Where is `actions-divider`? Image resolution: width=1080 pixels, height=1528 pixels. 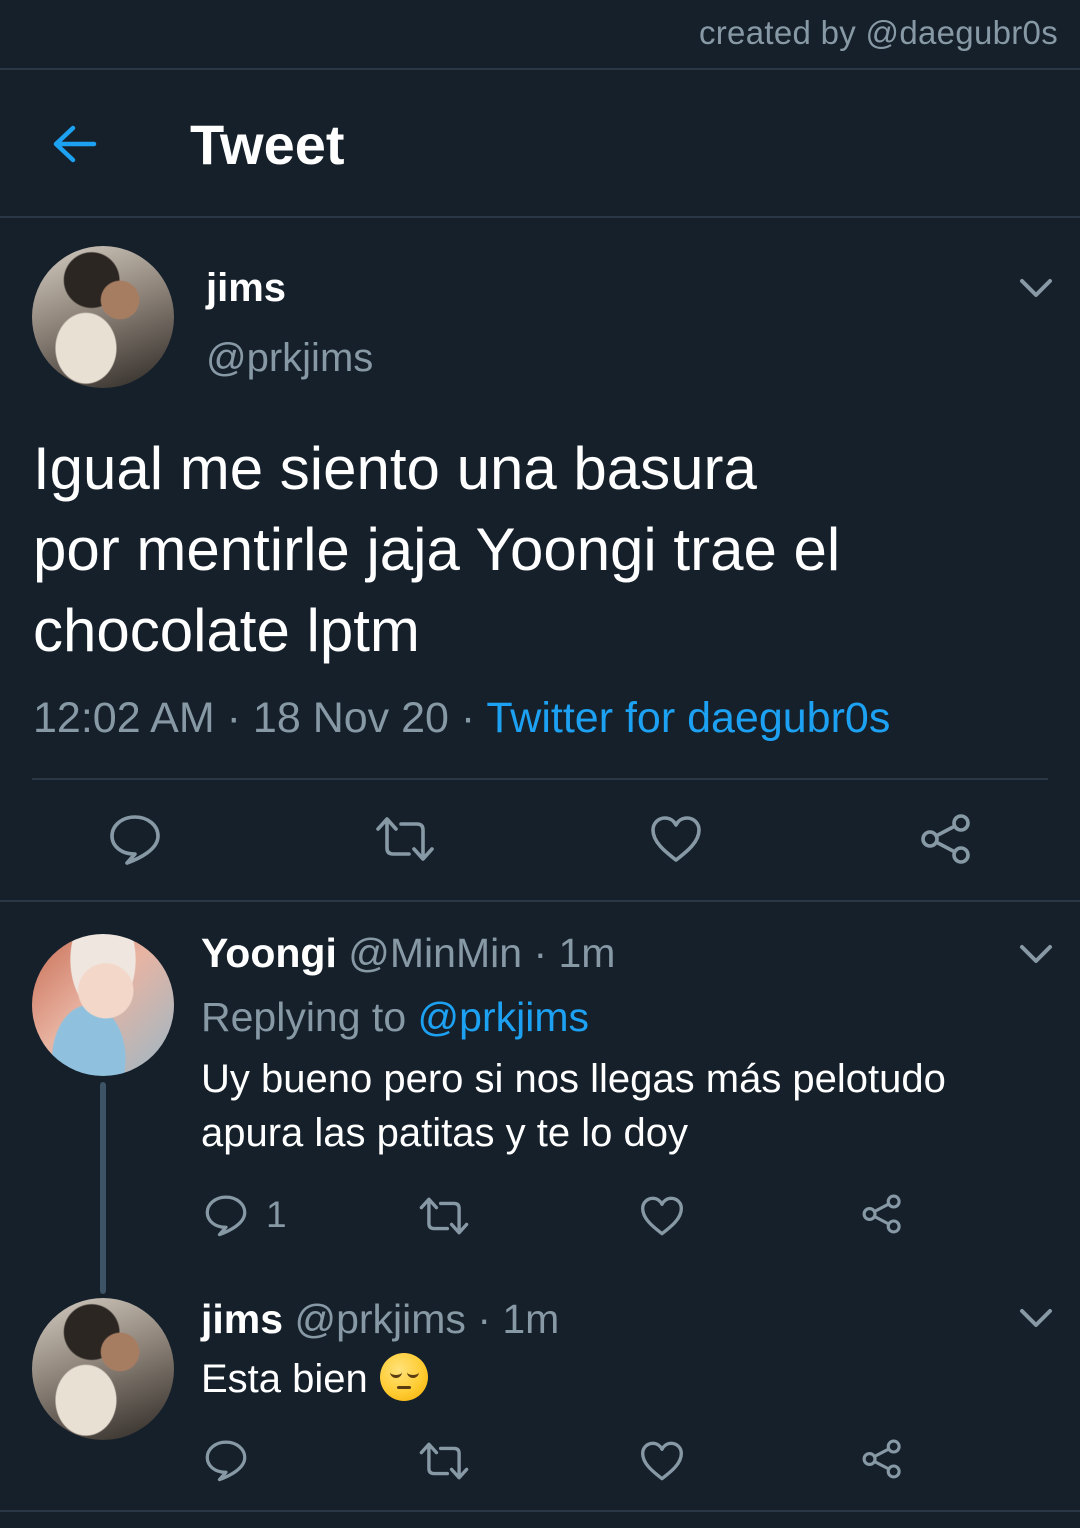
actions-divider is located at coordinates (540, 901).